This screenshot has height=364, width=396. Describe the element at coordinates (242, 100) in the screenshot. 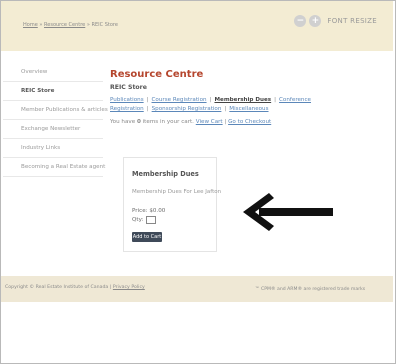

I see `tab-membership-dues: Membership Dues` at that location.